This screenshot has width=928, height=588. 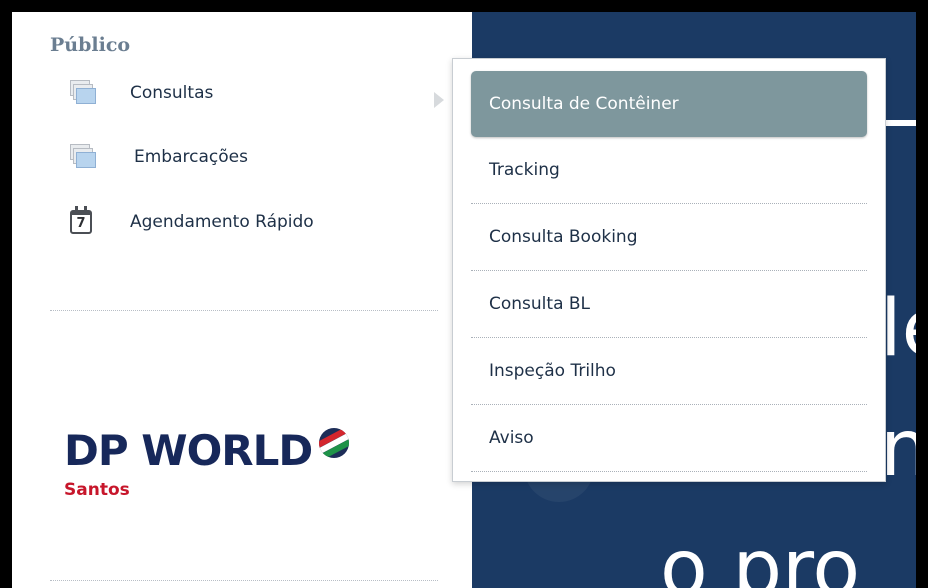 I want to click on calendar-icon: 7, so click(x=81, y=220).